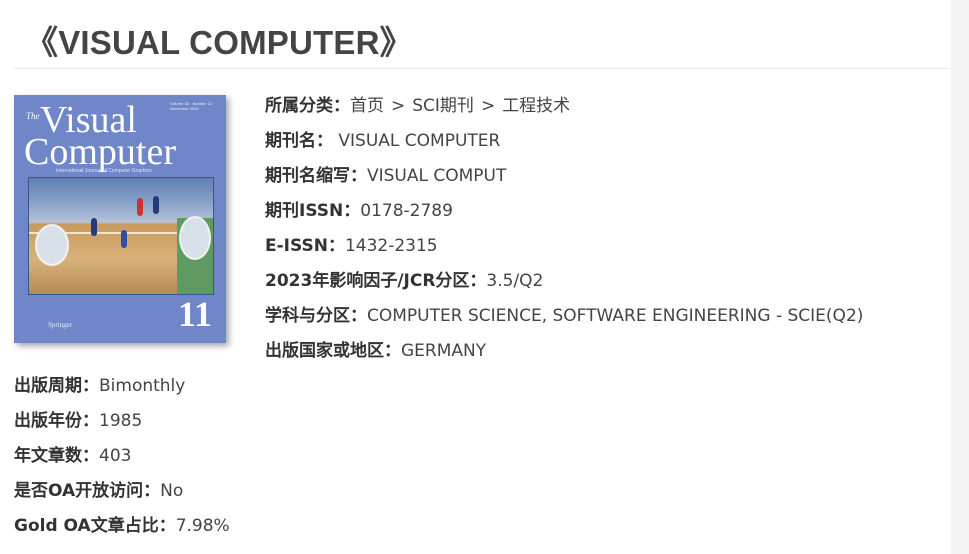 This screenshot has width=969, height=554. I want to click on detail-label: E-ISSN：, so click(305, 246).